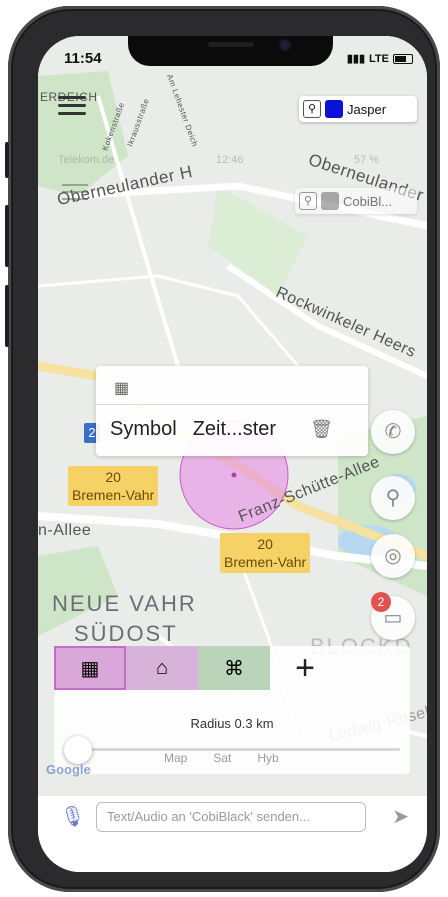  What do you see at coordinates (381, 602) in the screenshot?
I see `notification-badge: 2` at bounding box center [381, 602].